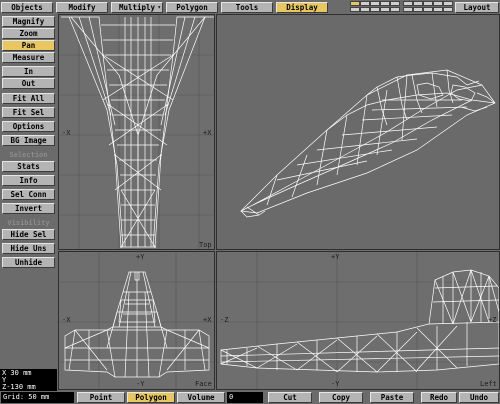 The height and width of the screenshot is (404, 500). I want to click on pan-button: Pan, so click(28, 45).